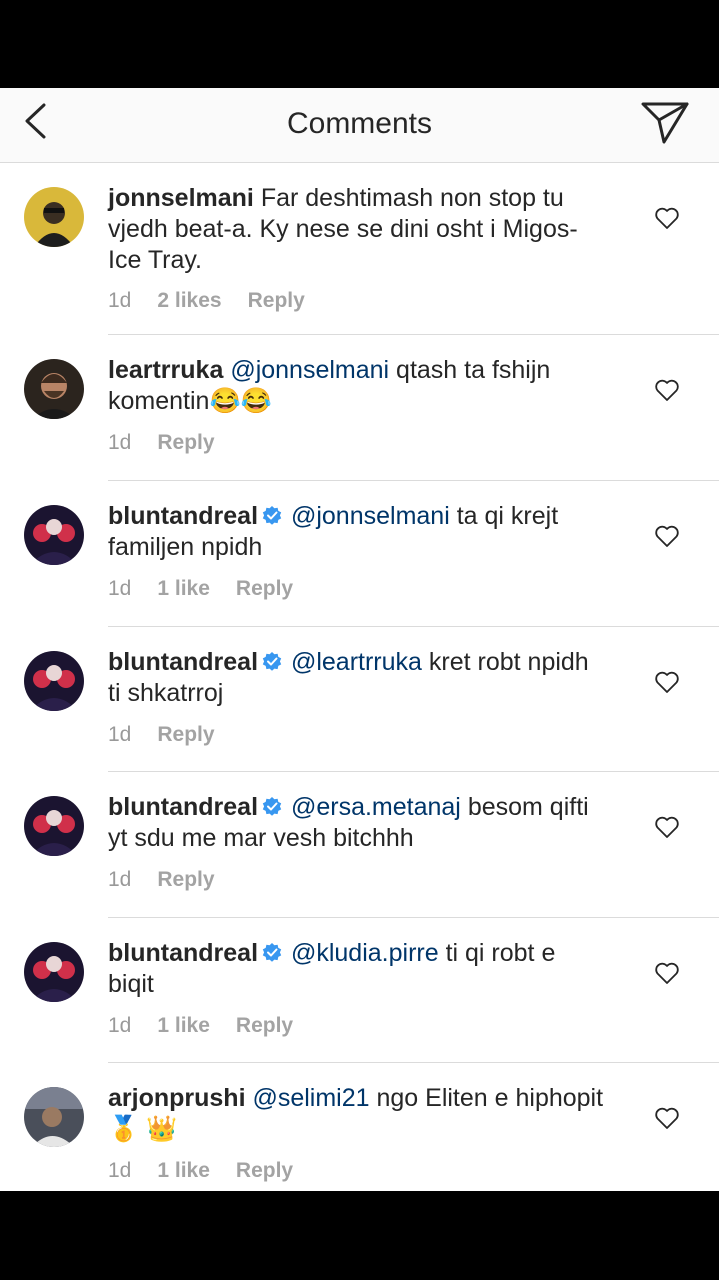 This screenshot has width=719, height=1280. What do you see at coordinates (189, 300) in the screenshot?
I see `likes-count: 2 likes` at bounding box center [189, 300].